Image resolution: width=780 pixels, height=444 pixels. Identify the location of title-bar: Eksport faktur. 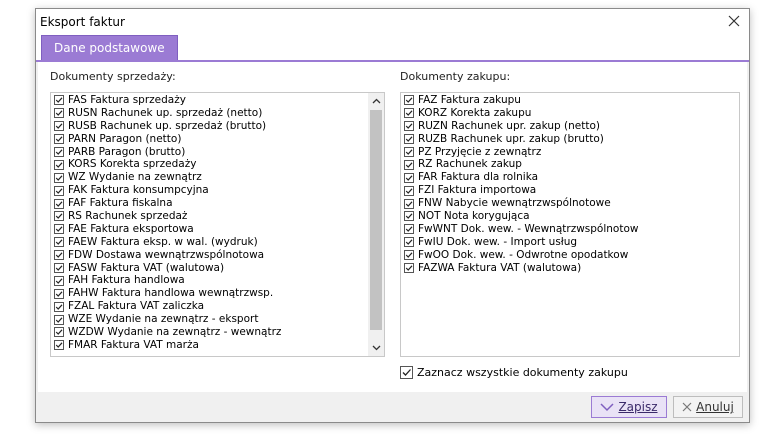
(392, 21).